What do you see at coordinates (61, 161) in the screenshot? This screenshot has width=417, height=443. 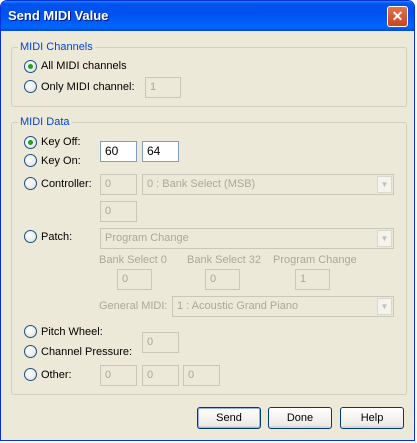 I see `key-on-label: Key On:` at bounding box center [61, 161].